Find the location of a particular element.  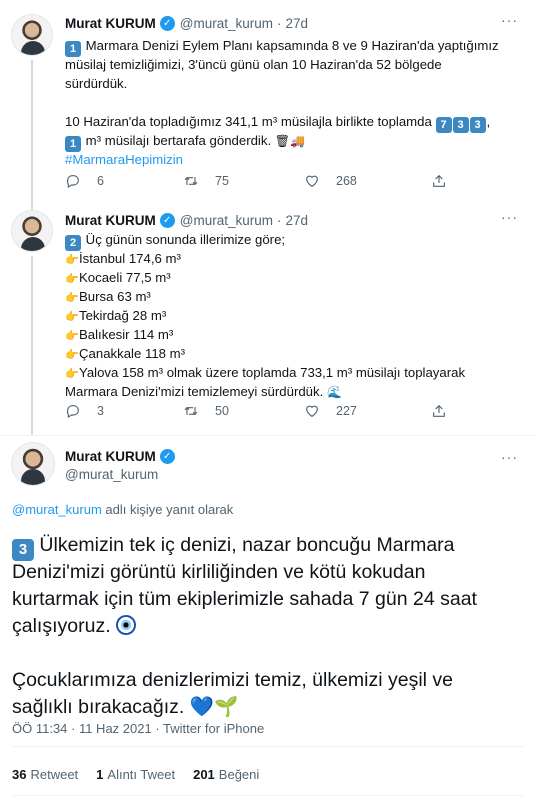

likes-stat: 201 Beğeni is located at coordinates (226, 774).